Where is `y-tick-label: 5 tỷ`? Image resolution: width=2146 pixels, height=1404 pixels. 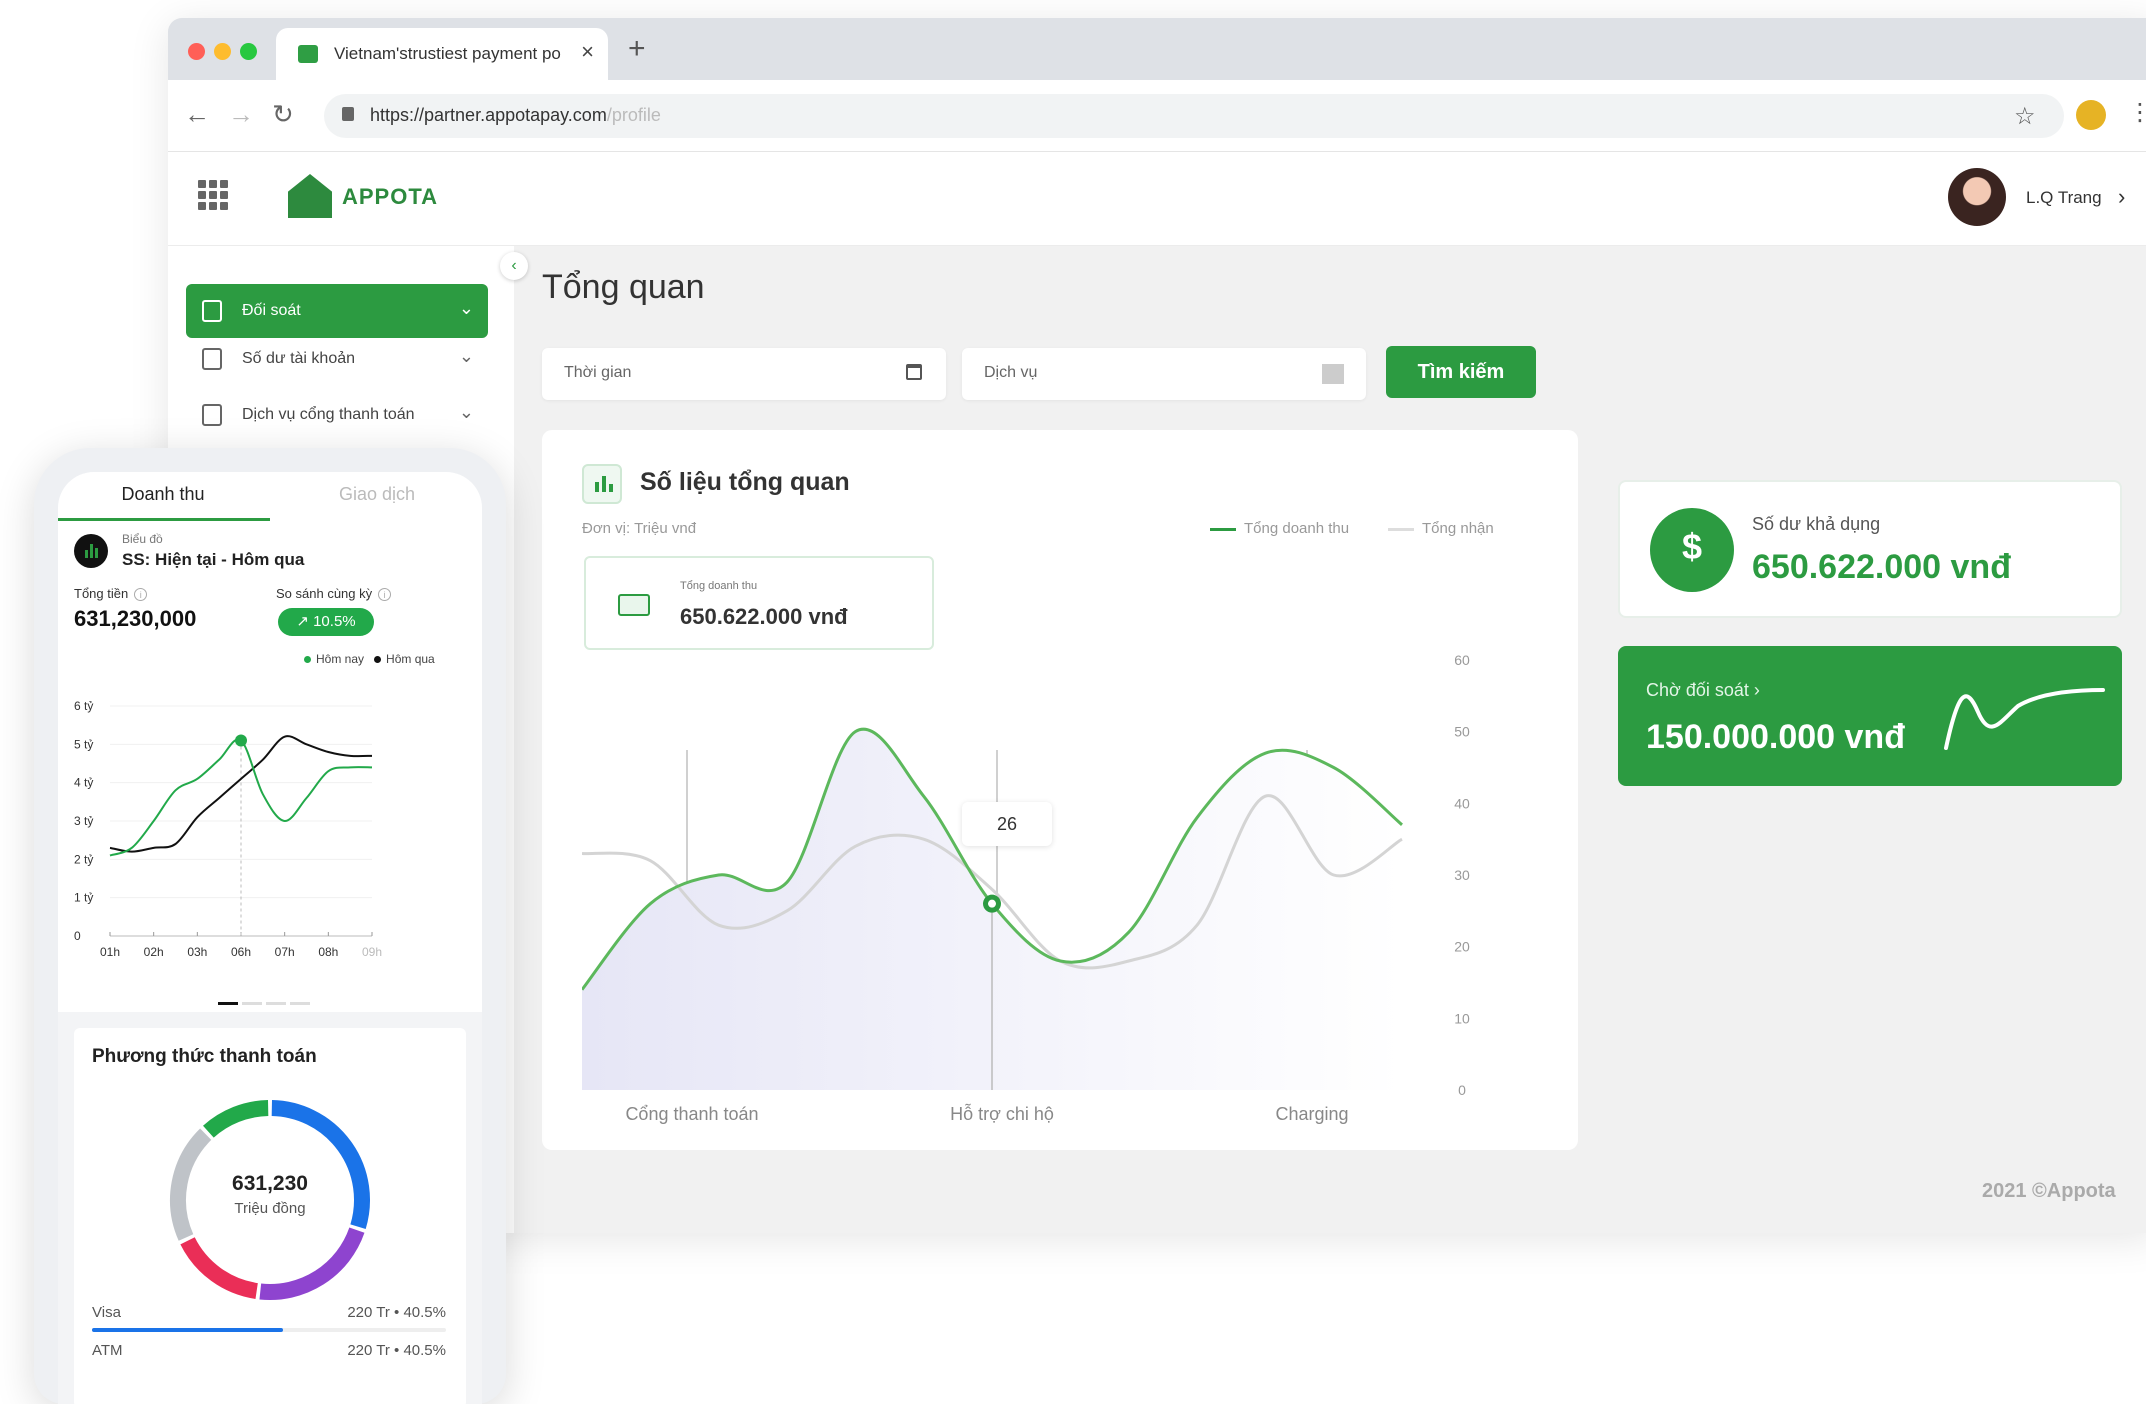 y-tick-label: 5 tỷ is located at coordinates (83, 744).